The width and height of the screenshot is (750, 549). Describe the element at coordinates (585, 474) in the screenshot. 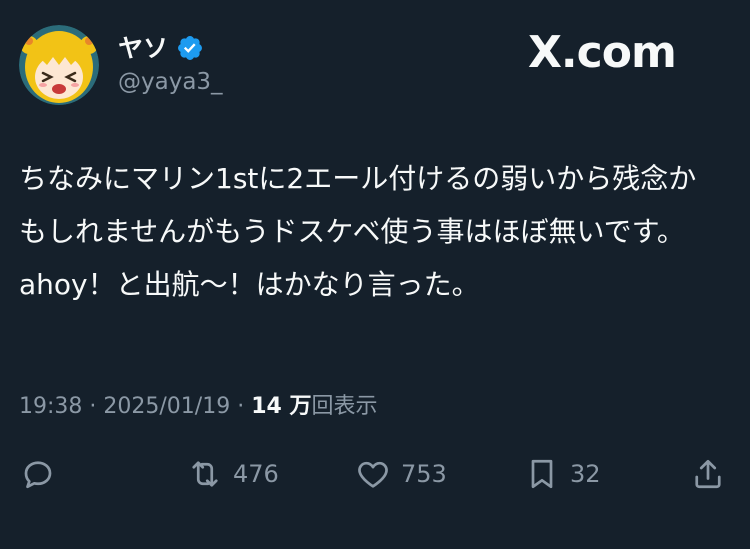

I see `bookmark-count: 32` at that location.